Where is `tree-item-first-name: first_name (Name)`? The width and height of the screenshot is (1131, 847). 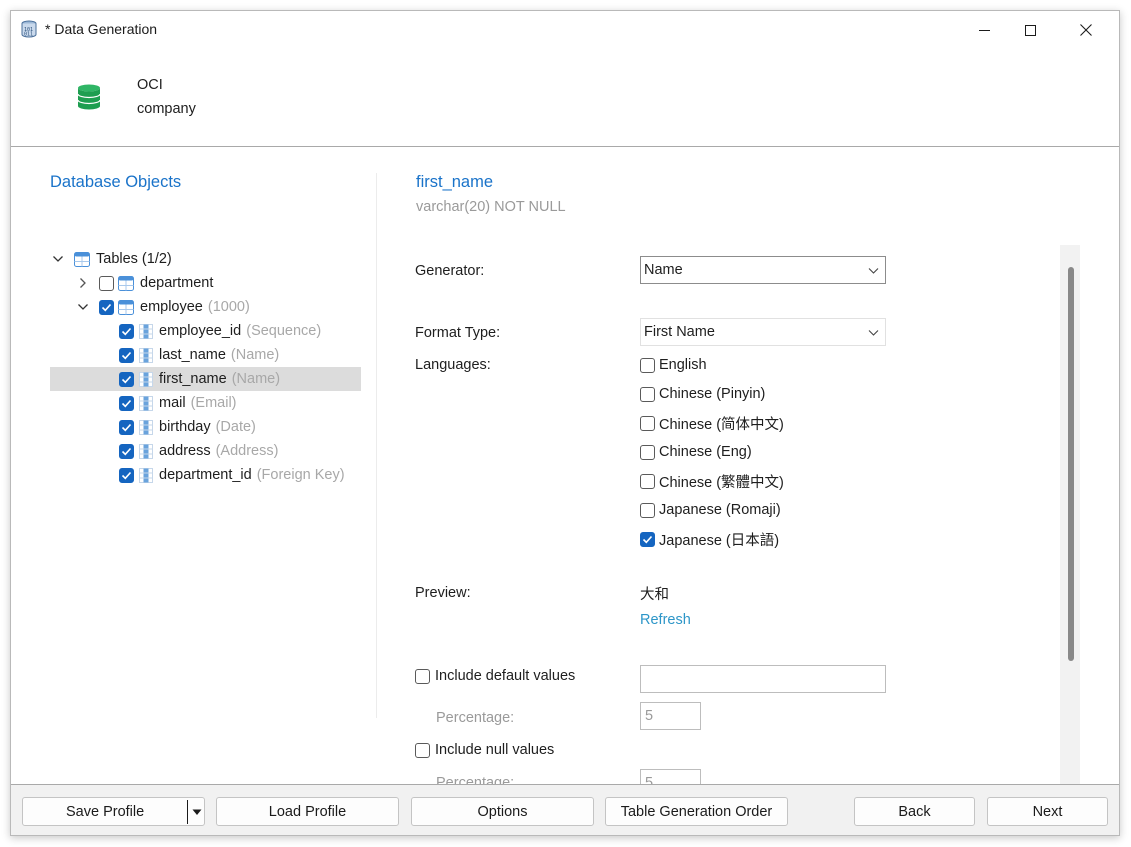
tree-item-first-name: first_name (Name) is located at coordinates (205, 379).